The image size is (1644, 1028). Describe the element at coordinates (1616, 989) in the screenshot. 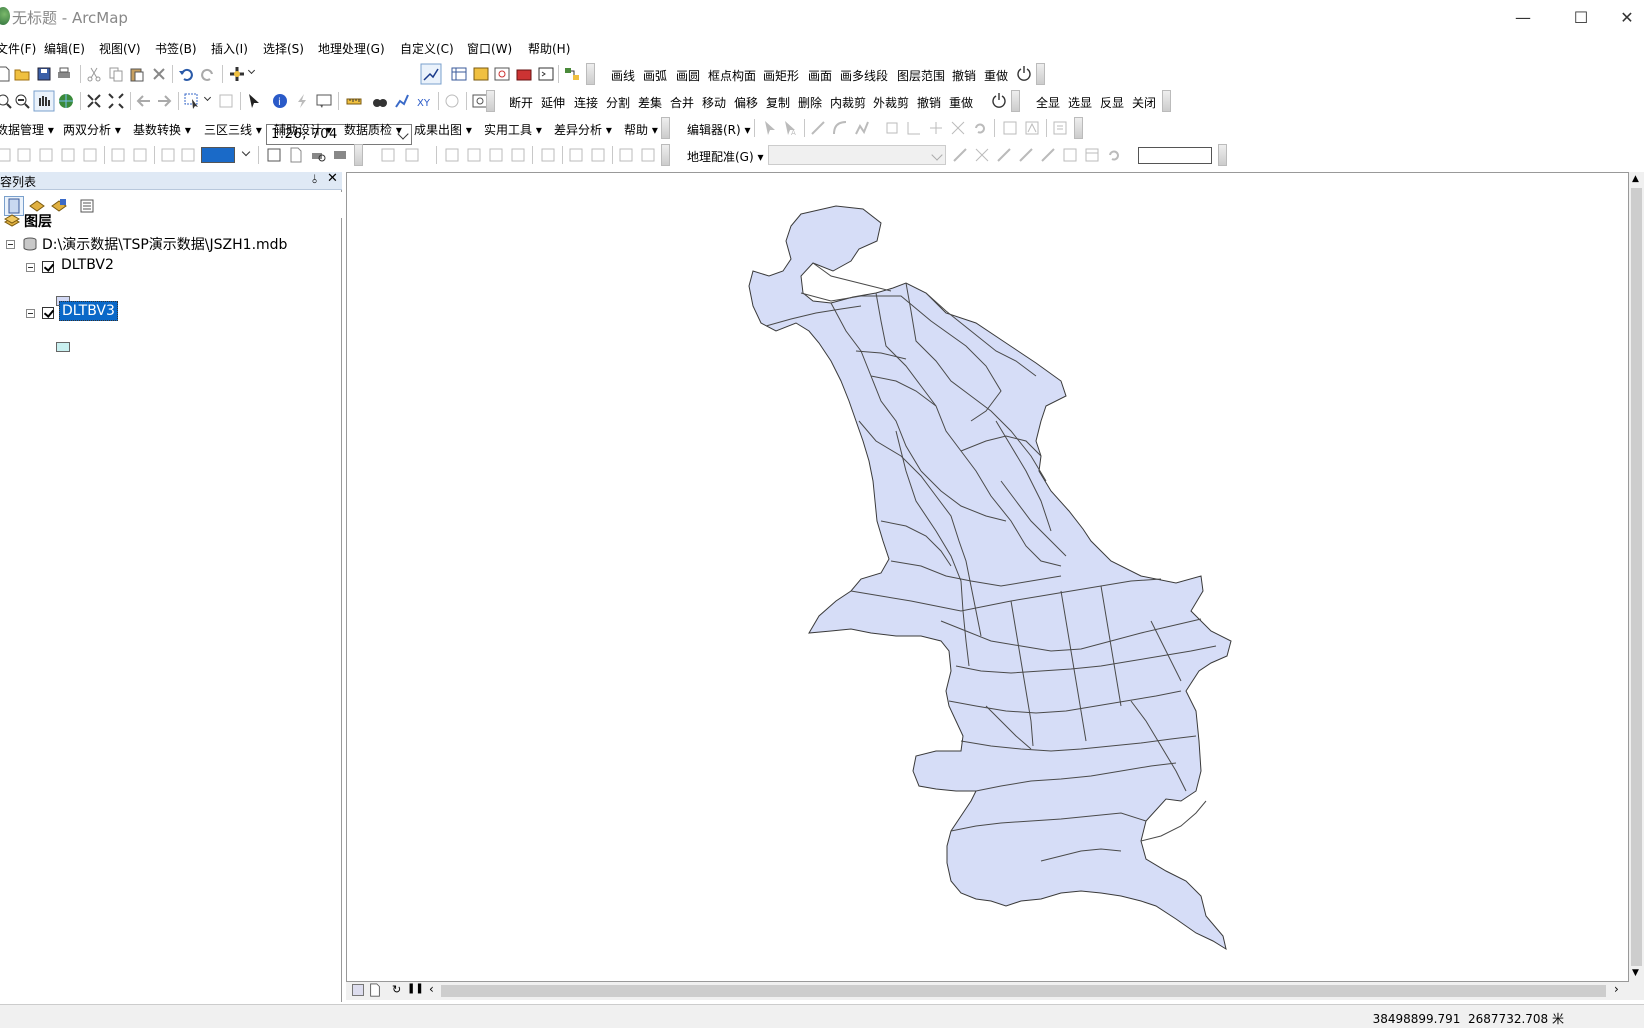

I see `scroll-right-icon: ›` at that location.